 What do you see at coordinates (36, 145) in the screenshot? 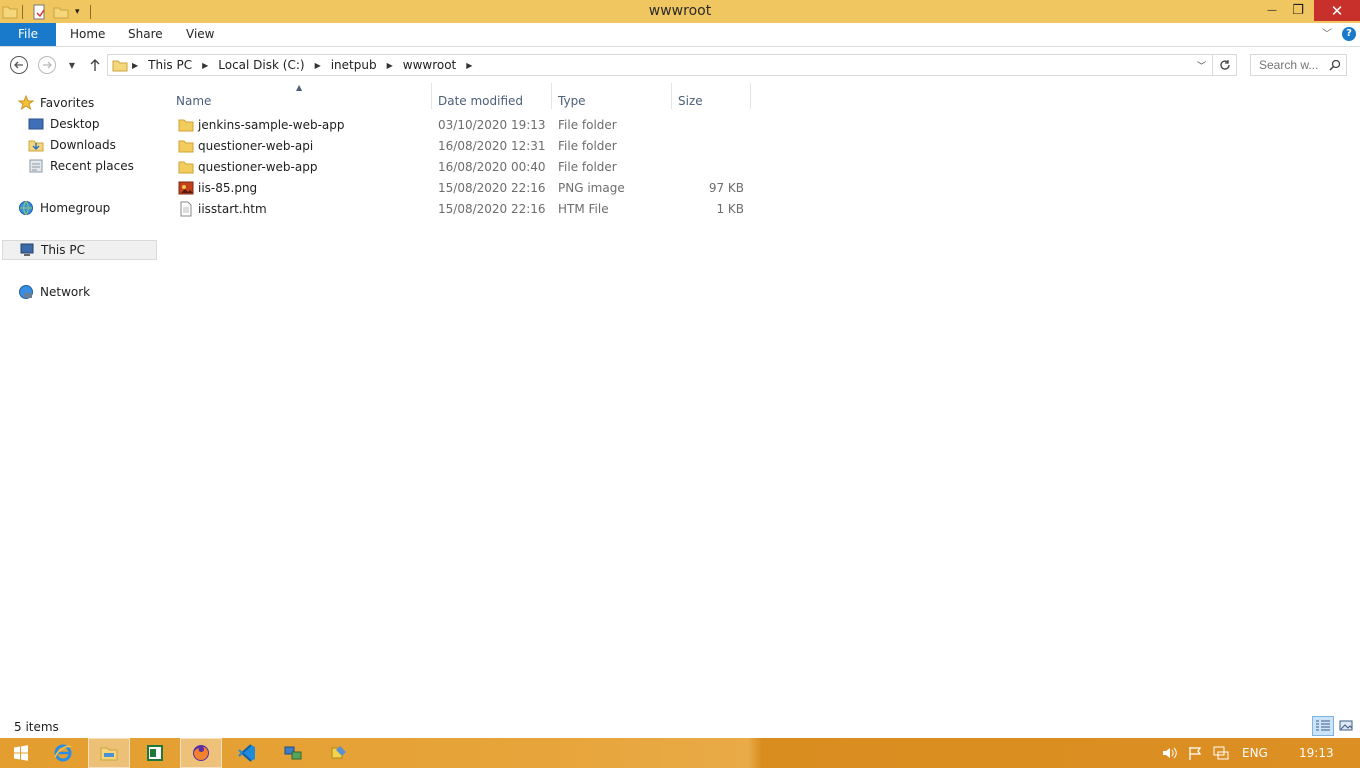
I see `downloads-icon` at bounding box center [36, 145].